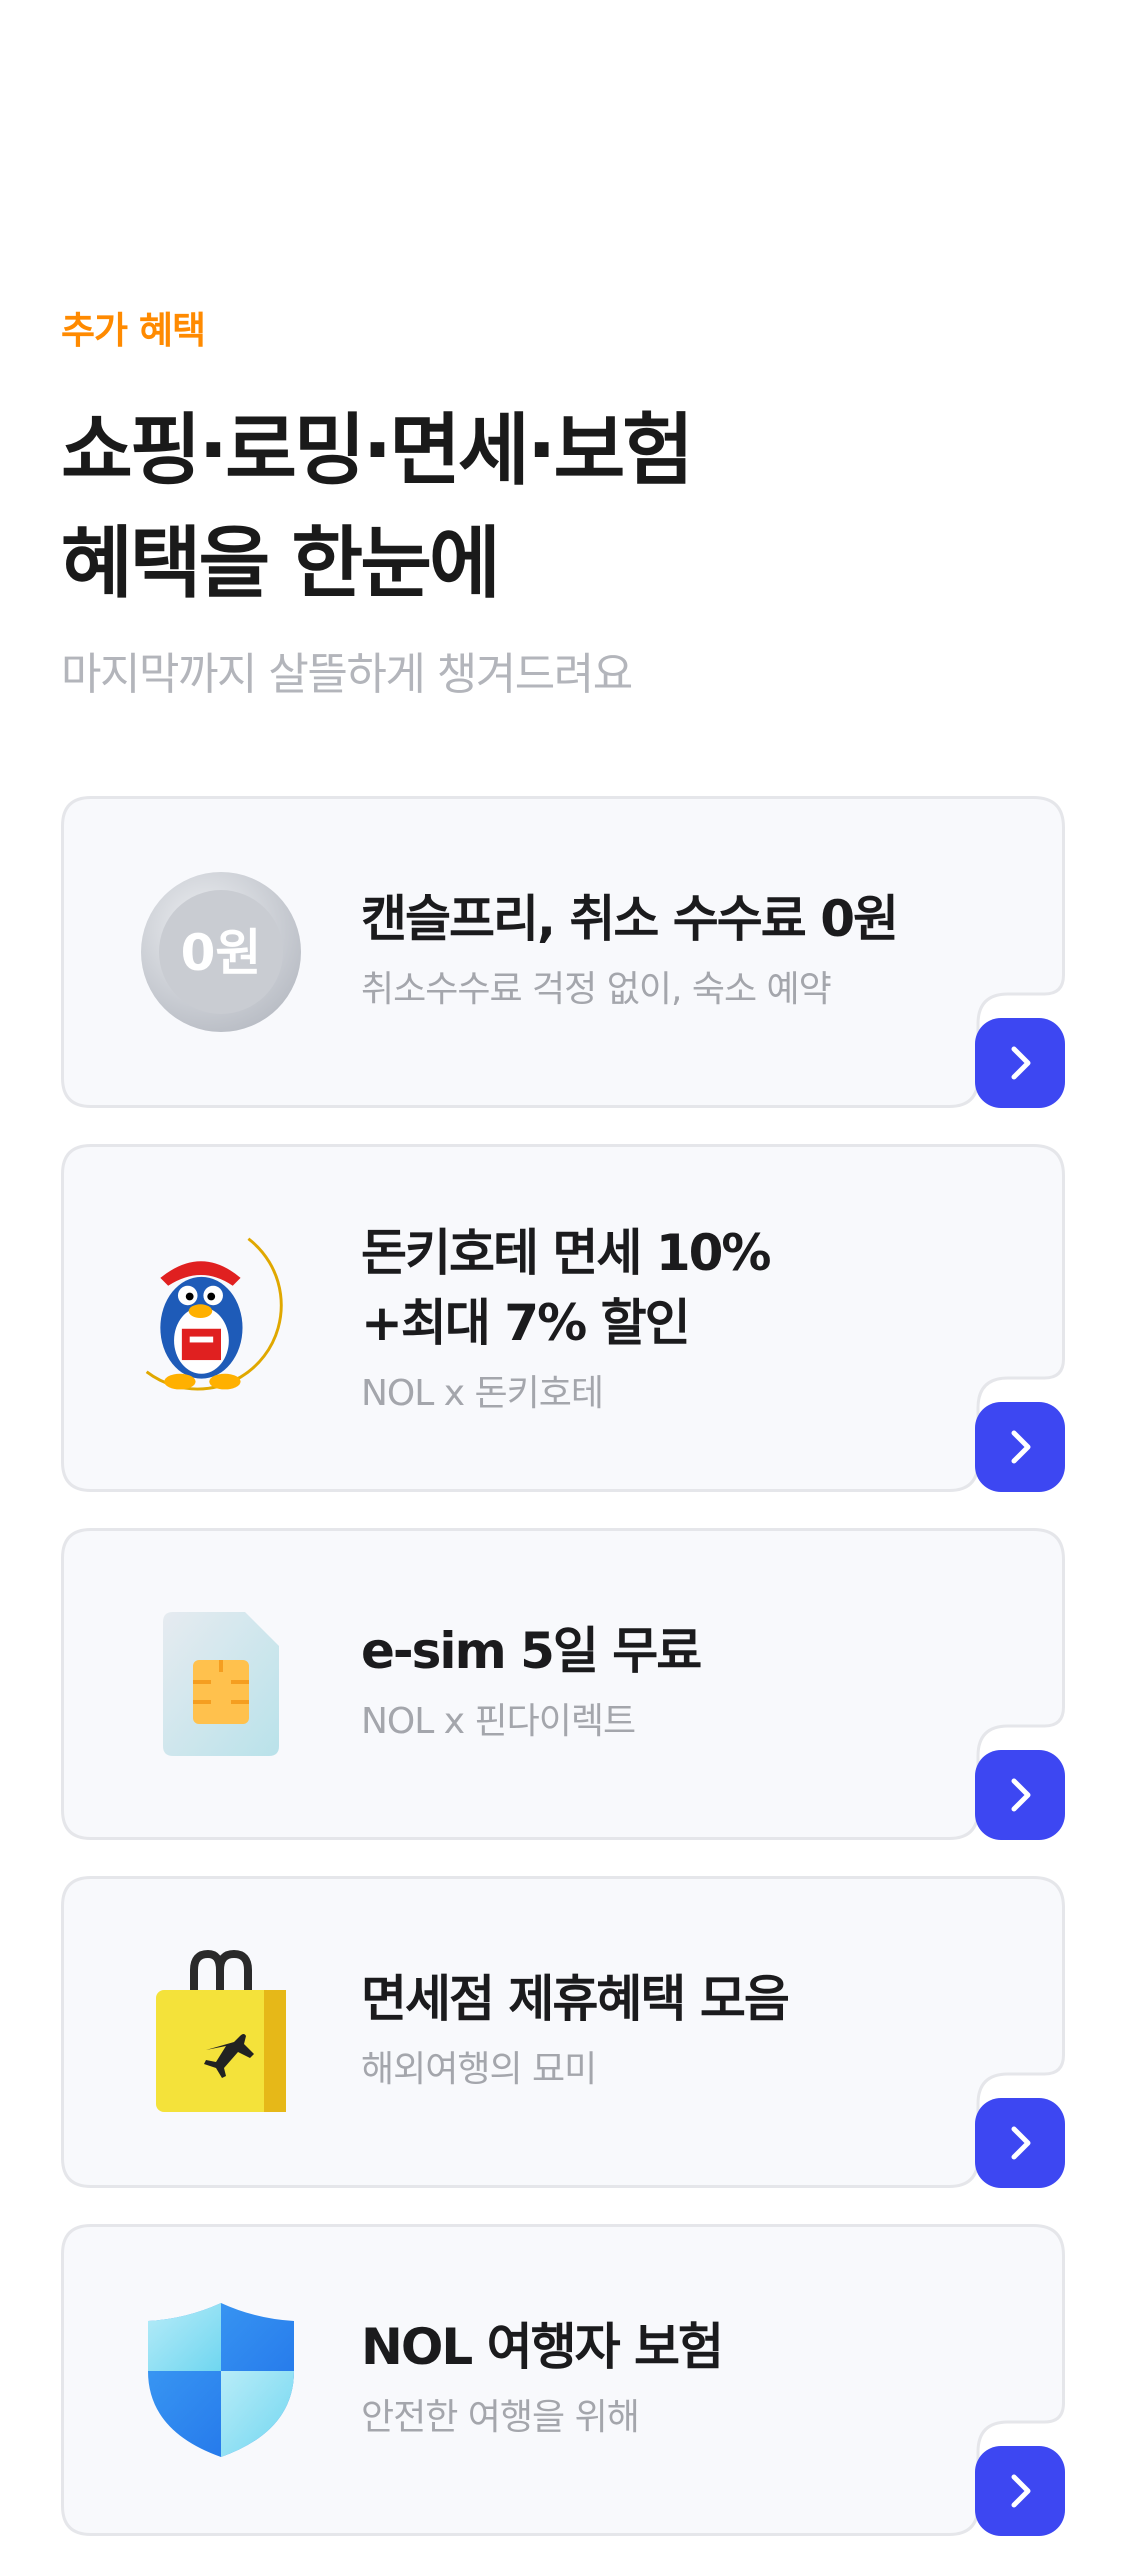 The height and width of the screenshot is (2571, 1125). I want to click on benefit-card-donki: 돈키호테 면세 10% +최대 7% 할인 NOL x 돈키호테, so click(563, 1318).